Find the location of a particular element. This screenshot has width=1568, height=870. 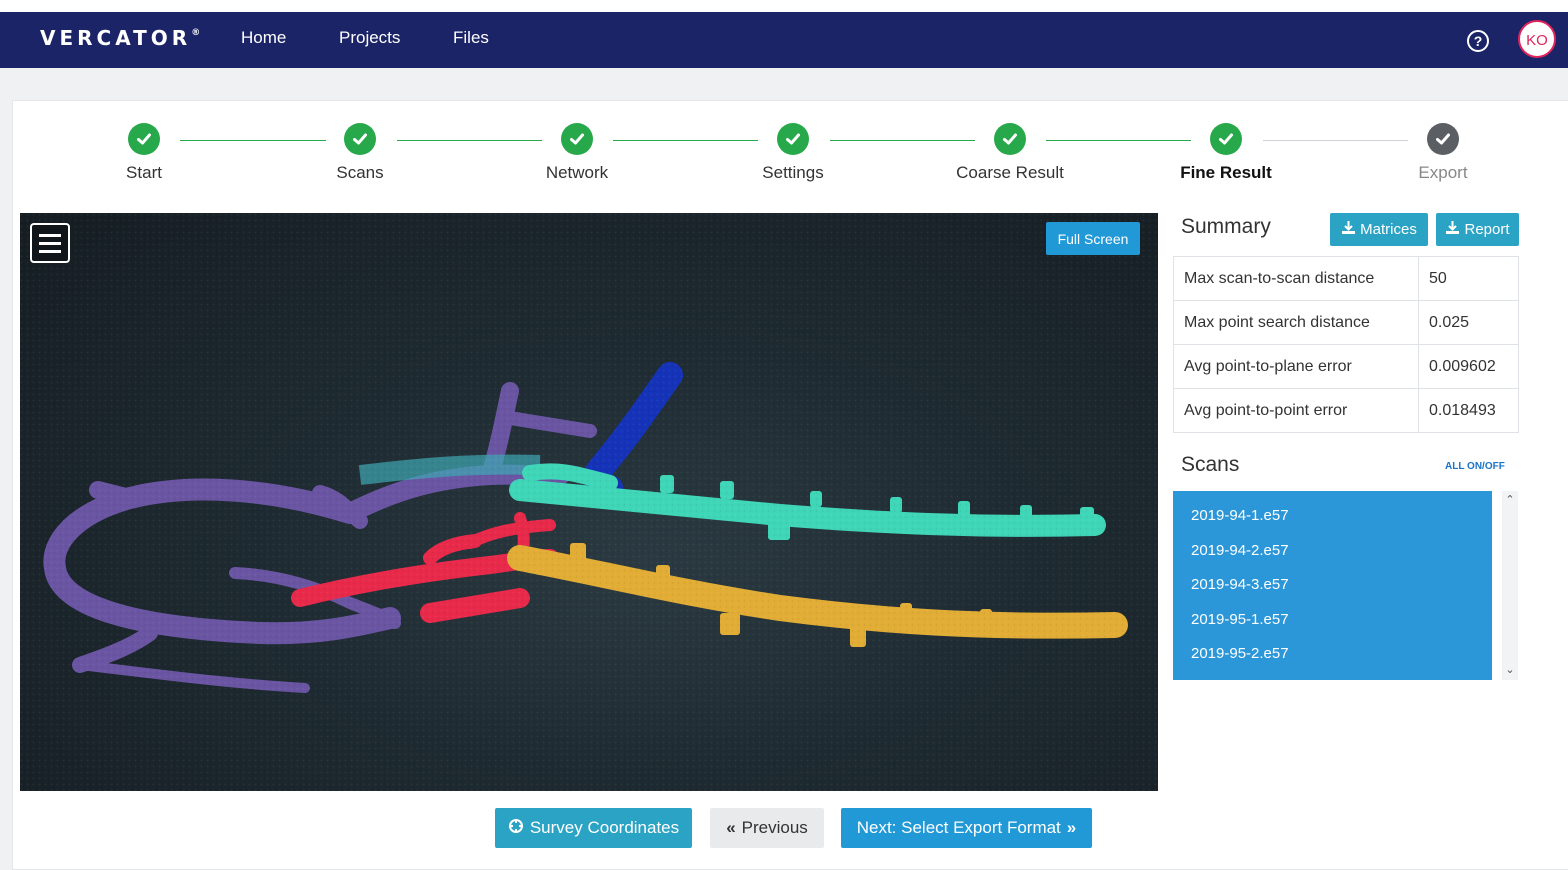

list-item: 2019-94-3.e57 is located at coordinates (1332, 585).